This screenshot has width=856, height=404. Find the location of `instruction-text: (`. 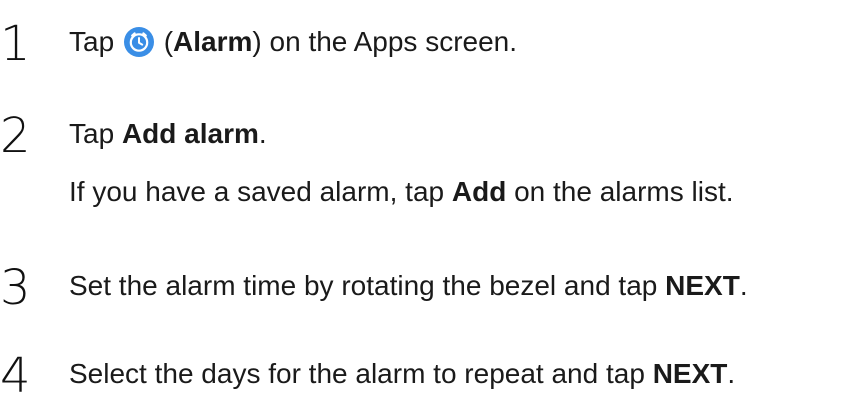

instruction-text: ( is located at coordinates (164, 41).